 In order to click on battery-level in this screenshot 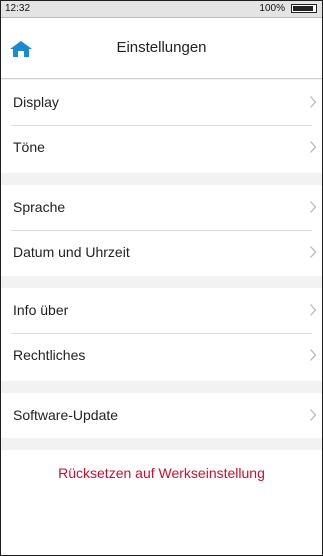, I will do `click(303, 8)`.